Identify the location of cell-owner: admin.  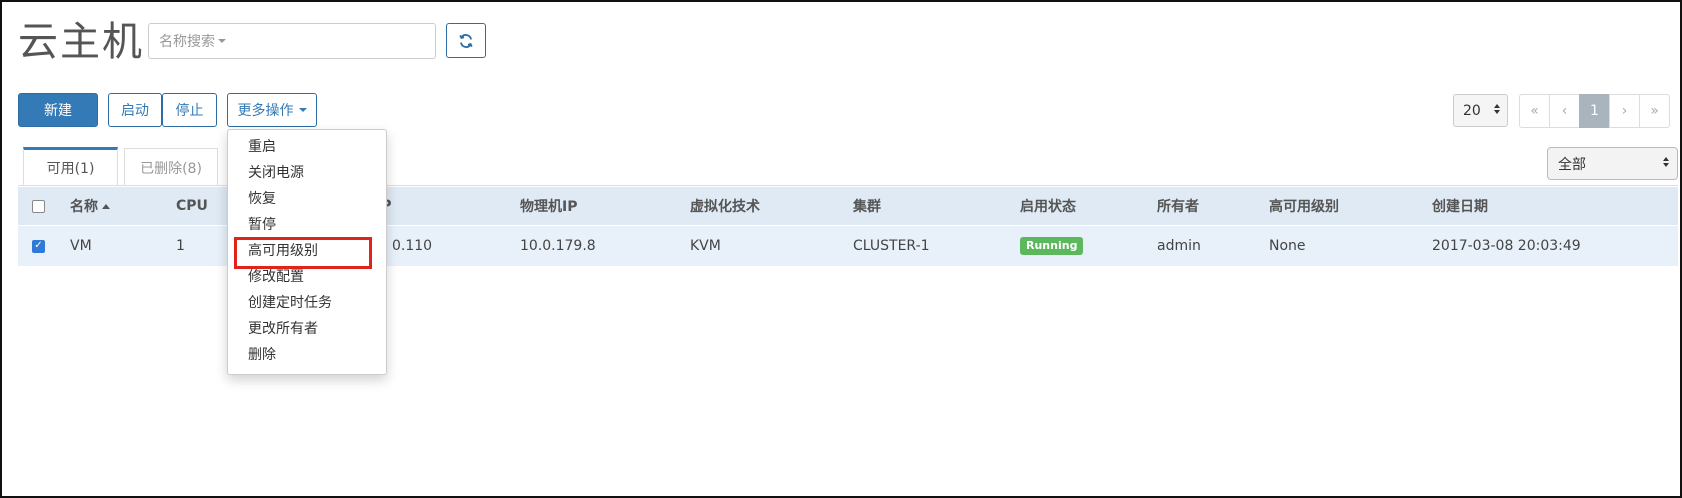
(1179, 246).